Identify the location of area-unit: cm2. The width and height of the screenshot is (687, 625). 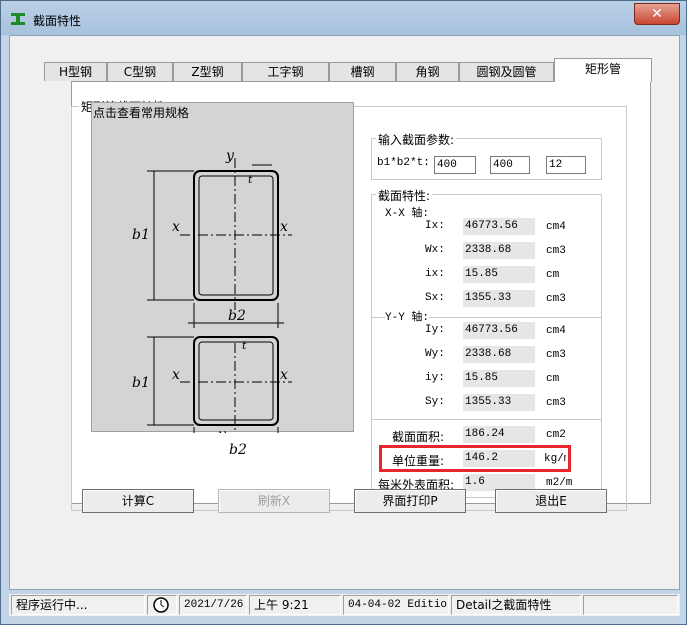
(556, 435).